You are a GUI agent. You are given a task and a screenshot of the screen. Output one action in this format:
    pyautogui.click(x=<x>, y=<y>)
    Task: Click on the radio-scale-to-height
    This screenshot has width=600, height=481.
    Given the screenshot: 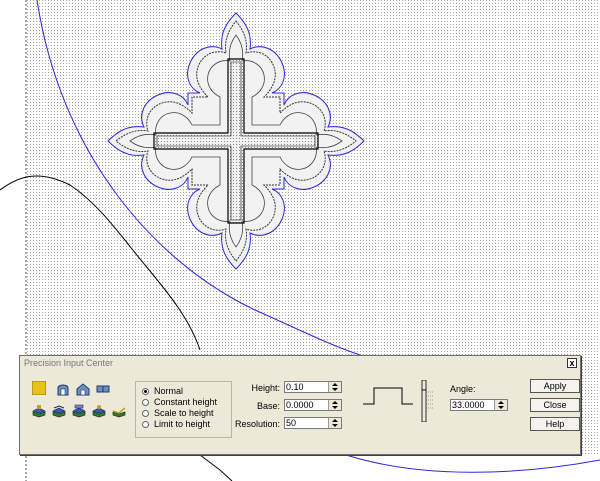 What is the action you would take?
    pyautogui.click(x=145, y=413)
    